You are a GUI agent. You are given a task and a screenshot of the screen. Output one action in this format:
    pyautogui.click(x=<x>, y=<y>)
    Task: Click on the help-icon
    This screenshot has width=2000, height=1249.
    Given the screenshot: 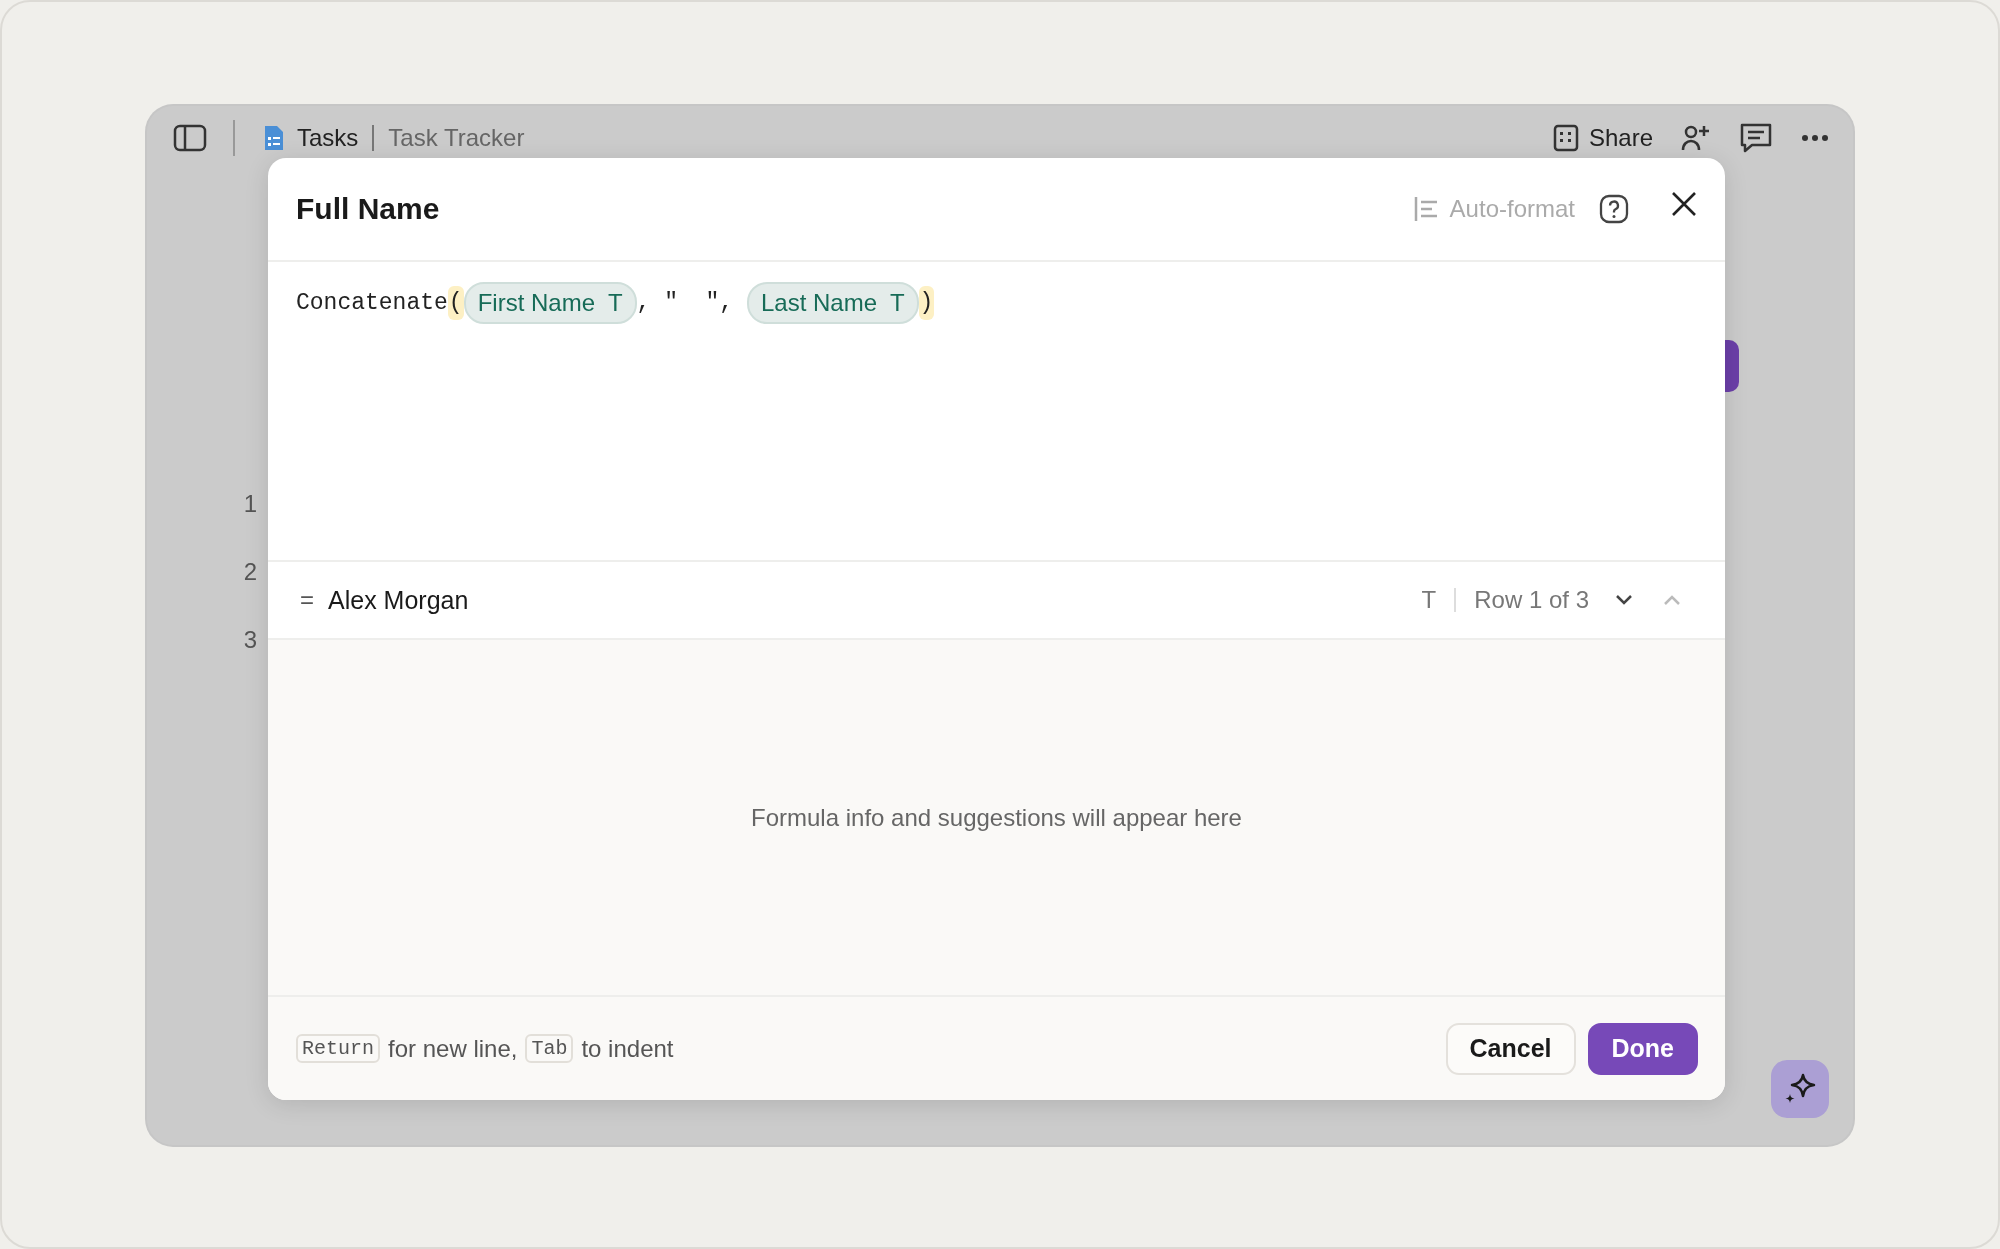 What is the action you would take?
    pyautogui.click(x=1614, y=209)
    